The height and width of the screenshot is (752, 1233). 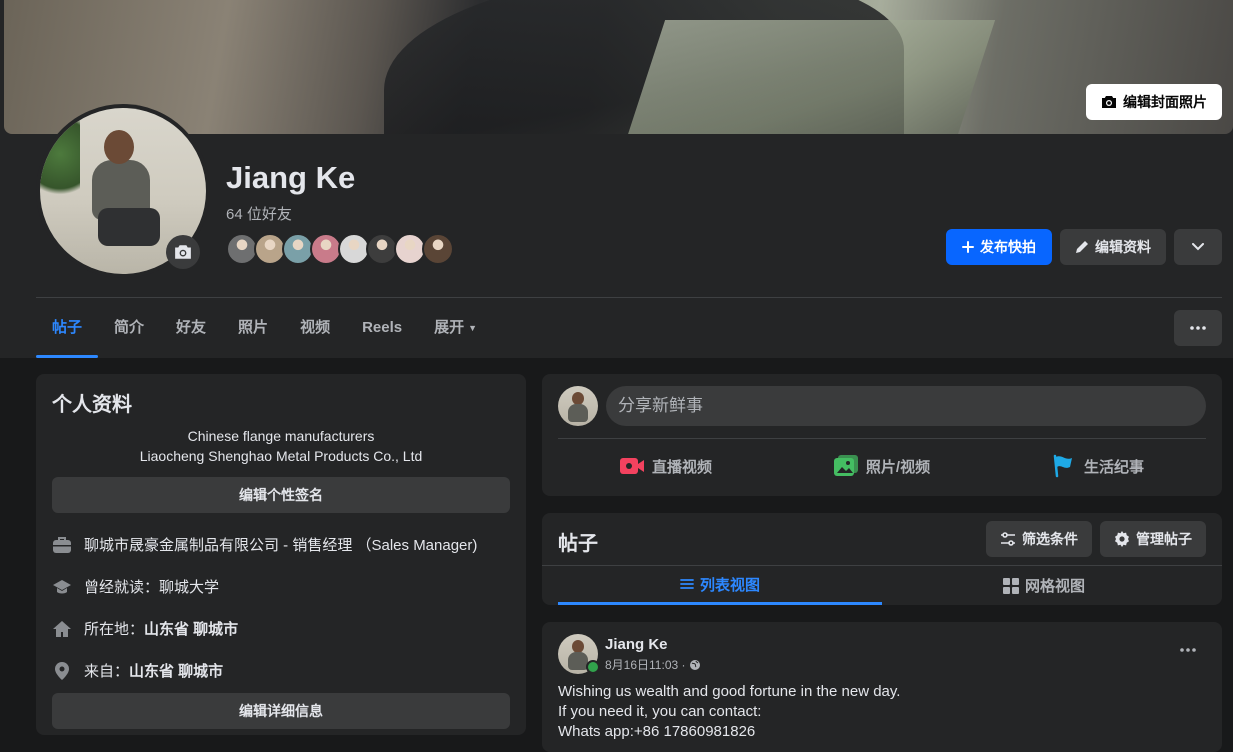 I want to click on tabs-more-options-button, so click(x=1198, y=328).